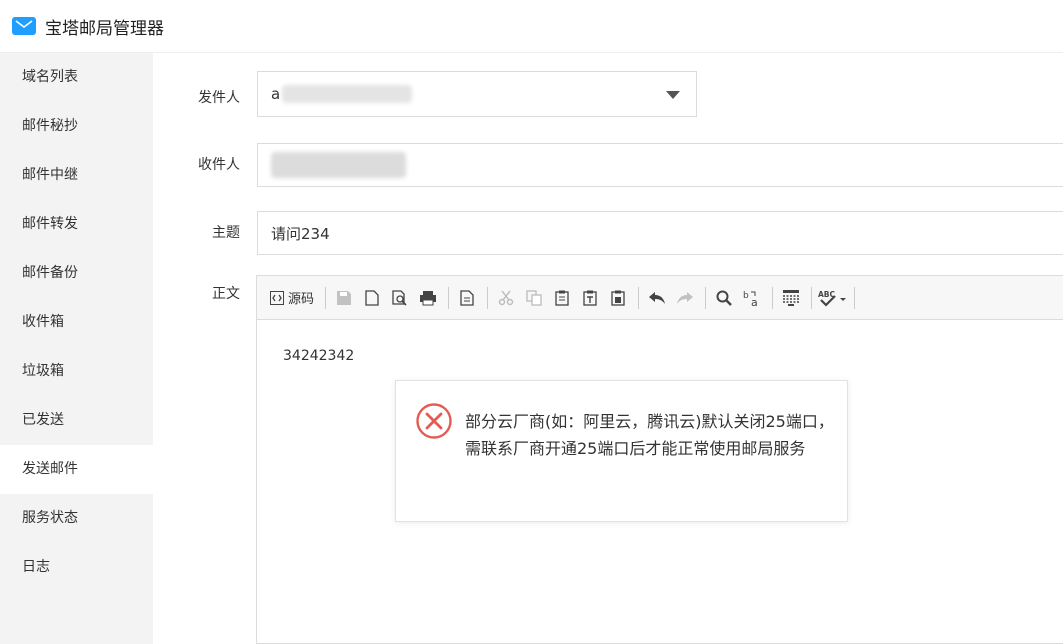 The image size is (1063, 644). I want to click on sidebar-item-mail-bcc: 邮件秘抄, so click(76, 126).